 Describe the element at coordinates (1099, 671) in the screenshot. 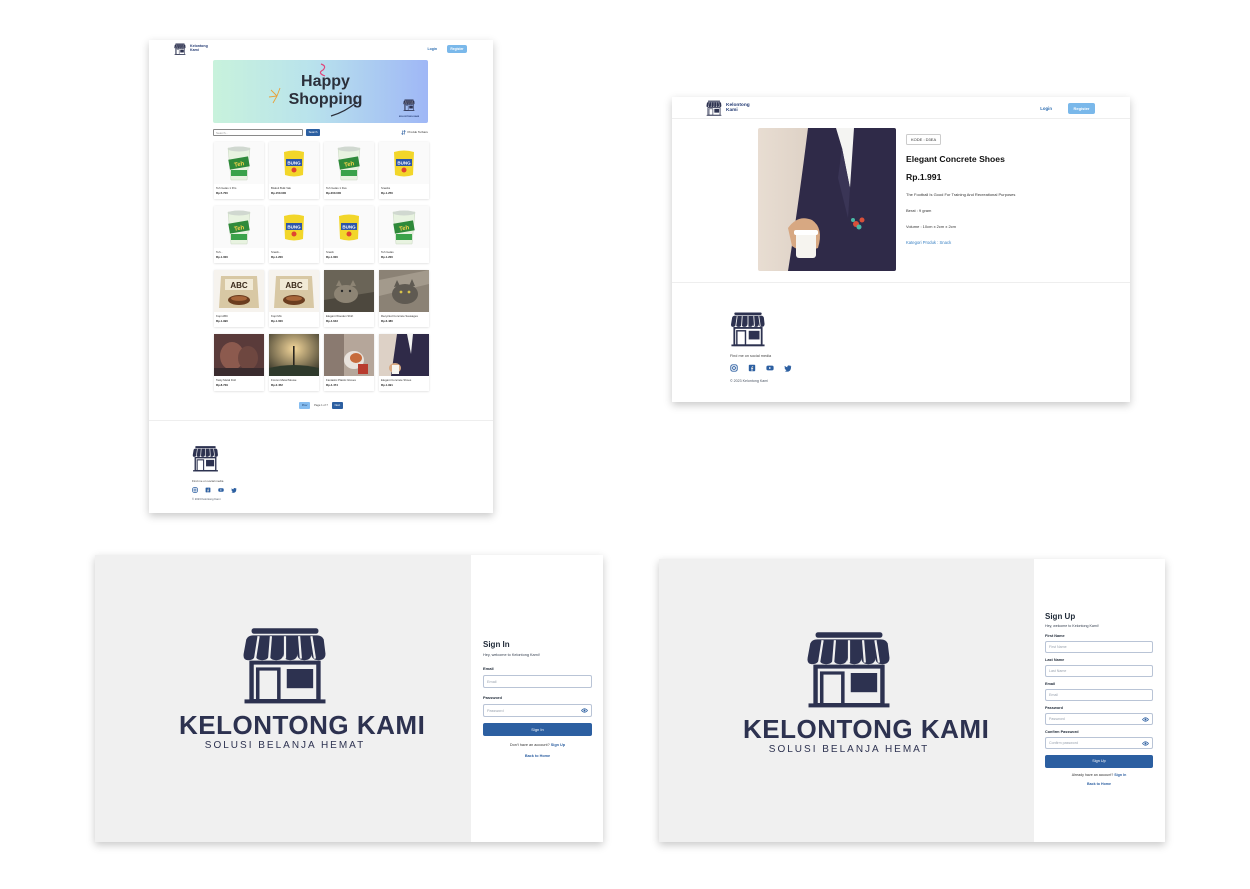

I see `last-name-field: Last Name` at that location.